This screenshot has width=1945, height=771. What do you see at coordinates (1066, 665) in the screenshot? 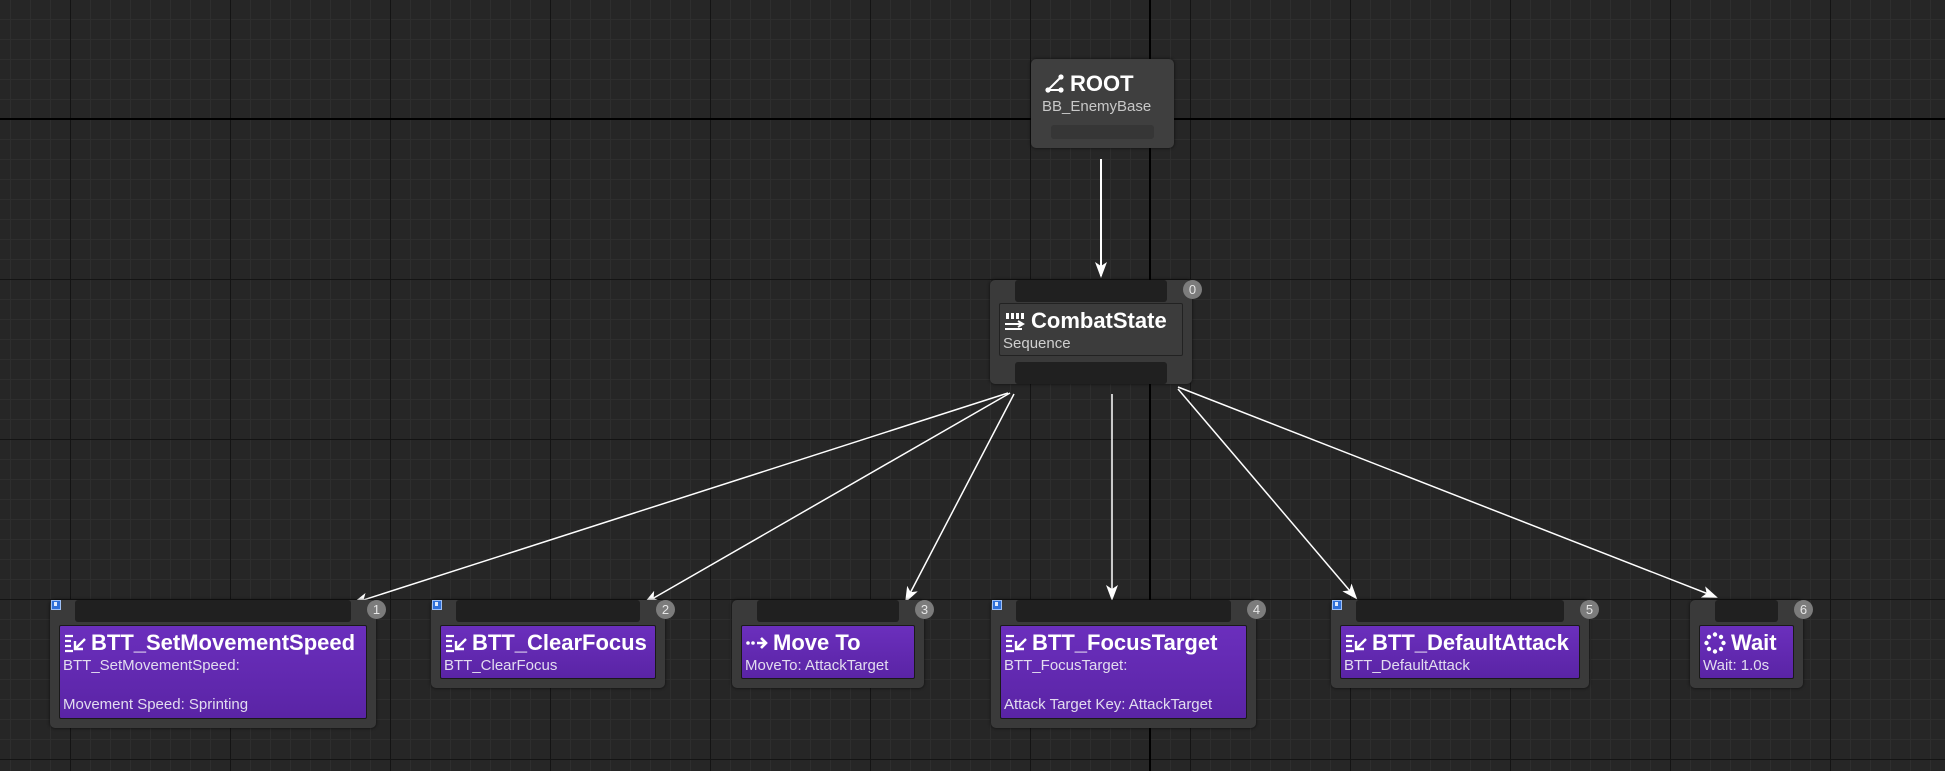
I see `task-description: BTT_FocusTarget:` at bounding box center [1066, 665].